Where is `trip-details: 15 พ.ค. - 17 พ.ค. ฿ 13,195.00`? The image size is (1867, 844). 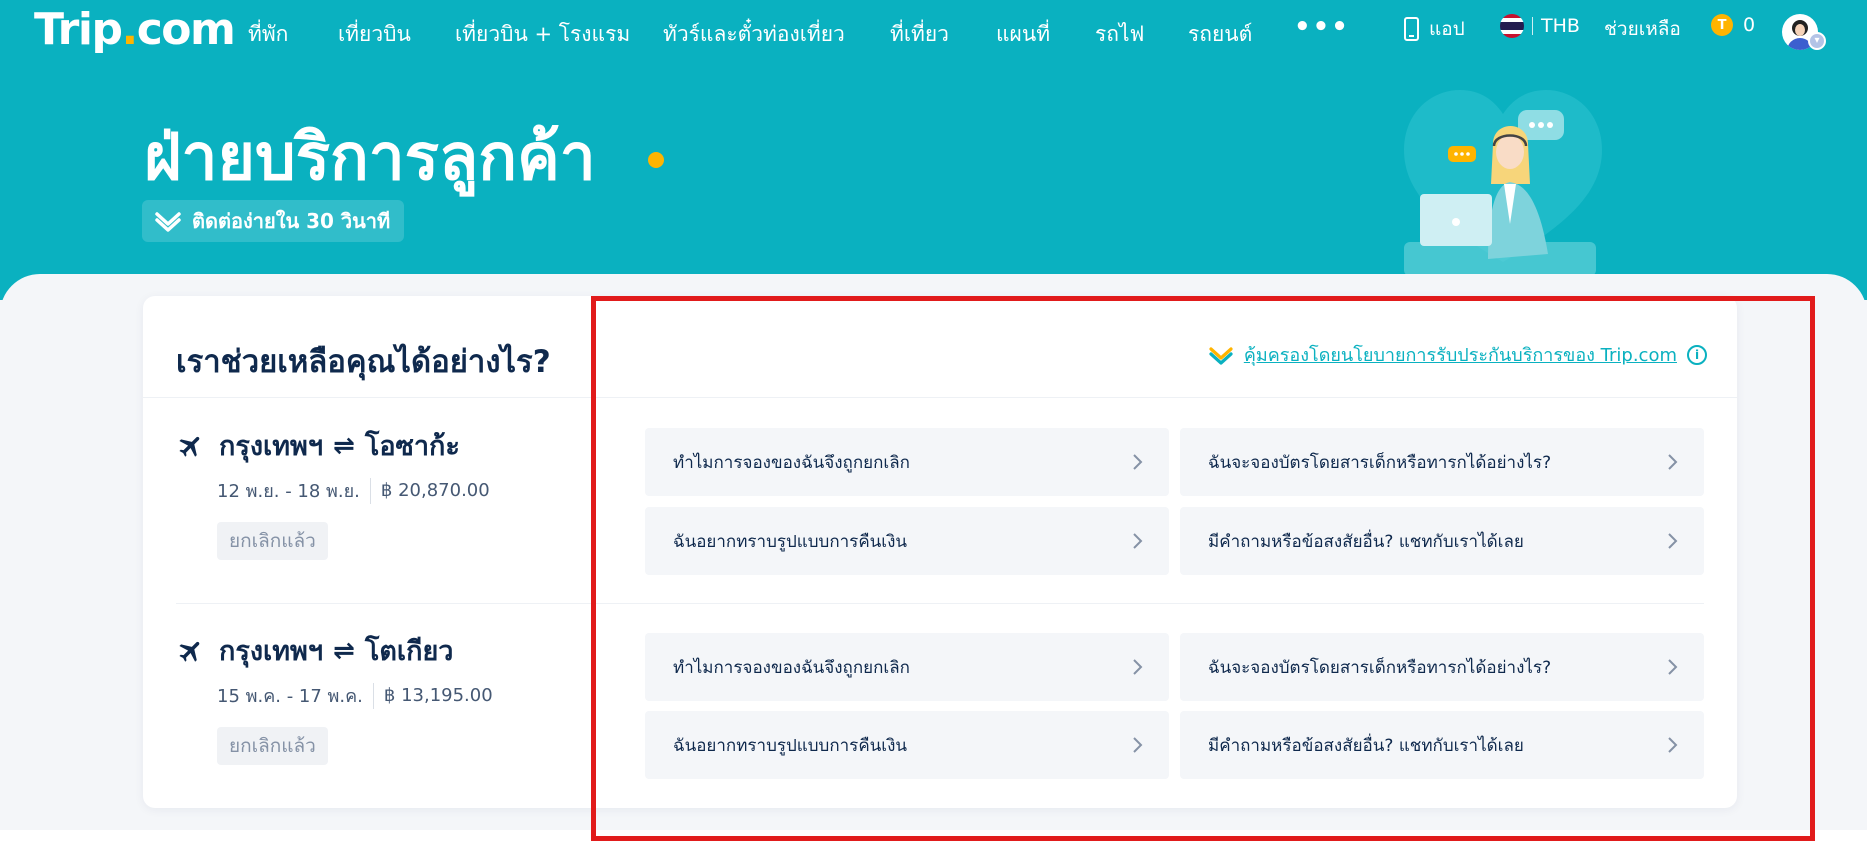 trip-details: 15 พ.ค. - 17 พ.ค. ฿ 13,195.00 is located at coordinates (355, 695).